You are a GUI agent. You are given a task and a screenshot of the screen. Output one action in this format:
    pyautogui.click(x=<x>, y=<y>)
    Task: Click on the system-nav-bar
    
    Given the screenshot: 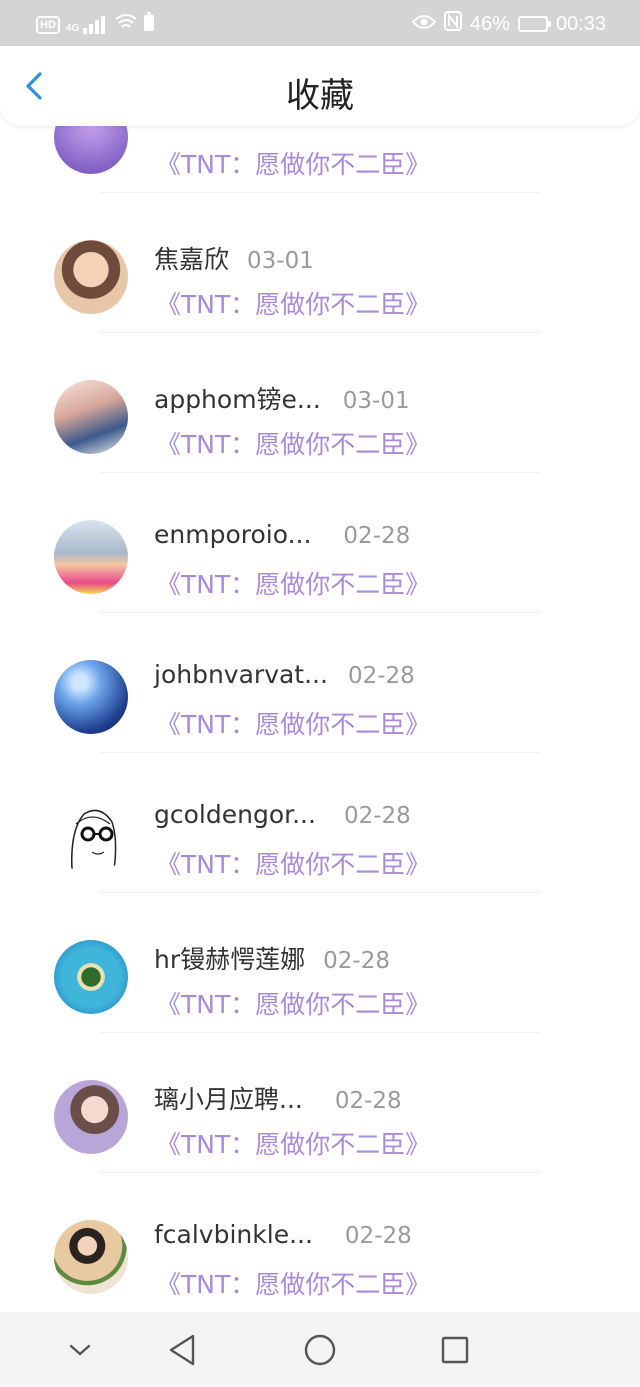 What is the action you would take?
    pyautogui.click(x=320, y=1349)
    